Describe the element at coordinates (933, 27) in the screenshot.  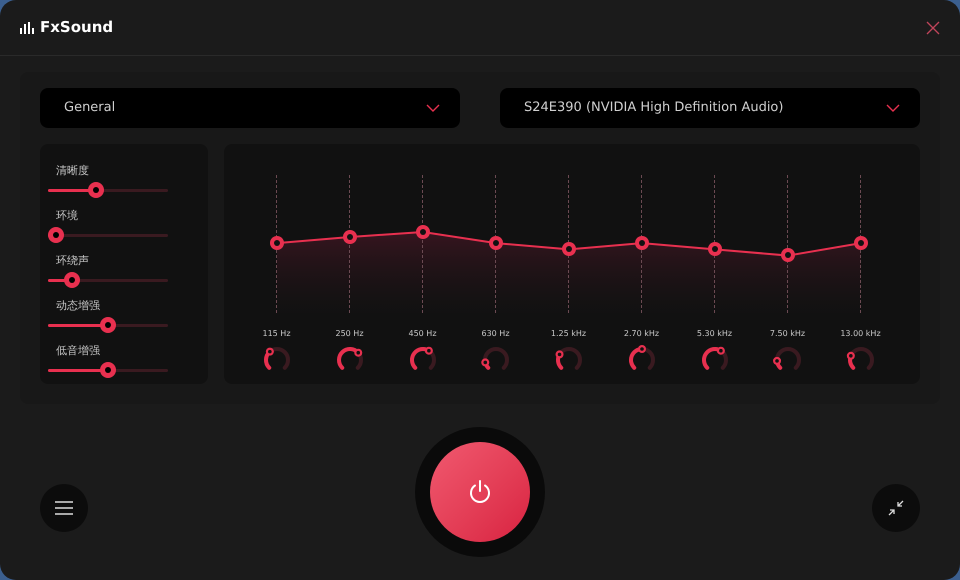
I see `close-icon` at that location.